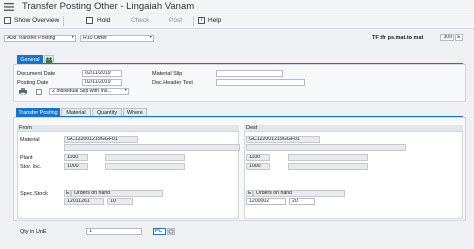 This screenshot has width=474, height=249. I want to click on document-date-field: 02/11/2019, so click(102, 73).